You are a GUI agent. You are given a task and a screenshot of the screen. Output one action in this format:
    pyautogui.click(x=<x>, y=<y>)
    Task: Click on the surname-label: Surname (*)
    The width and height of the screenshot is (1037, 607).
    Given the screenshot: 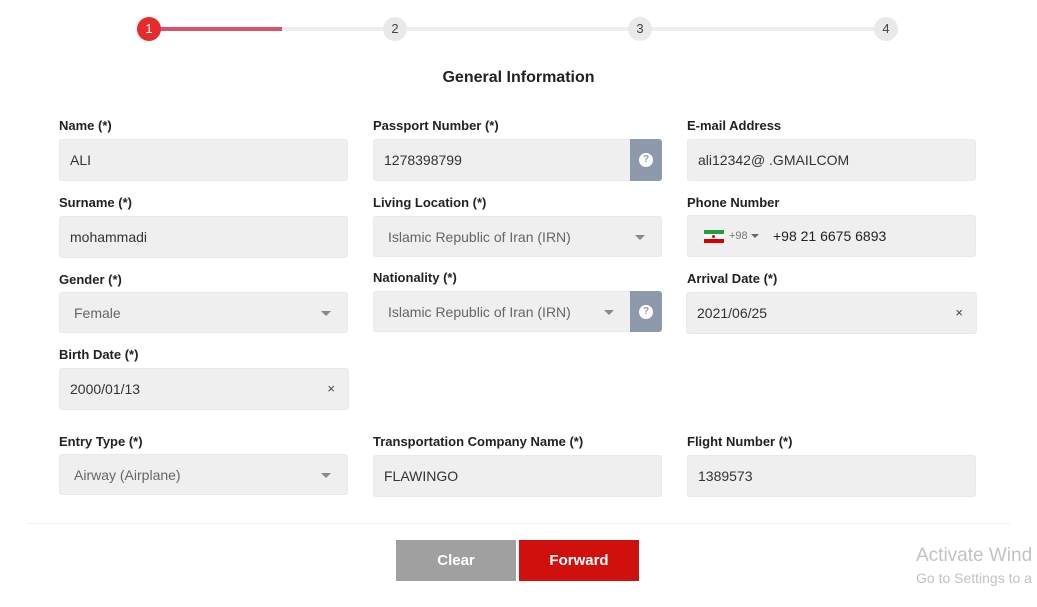 What is the action you would take?
    pyautogui.click(x=95, y=202)
    